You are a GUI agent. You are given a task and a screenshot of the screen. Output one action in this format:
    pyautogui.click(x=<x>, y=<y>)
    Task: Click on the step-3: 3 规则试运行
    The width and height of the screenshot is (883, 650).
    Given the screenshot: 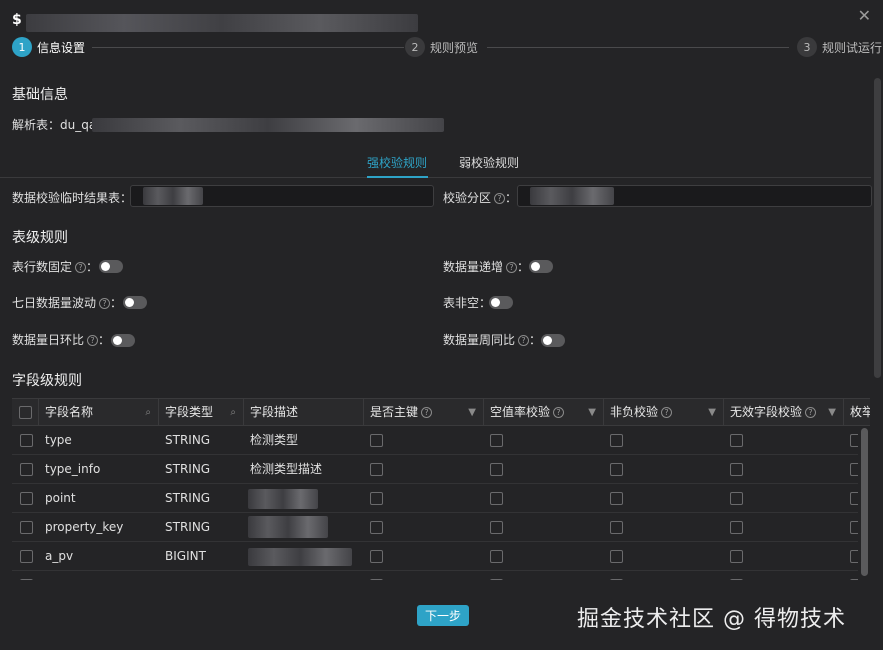 What is the action you would take?
    pyautogui.click(x=839, y=47)
    